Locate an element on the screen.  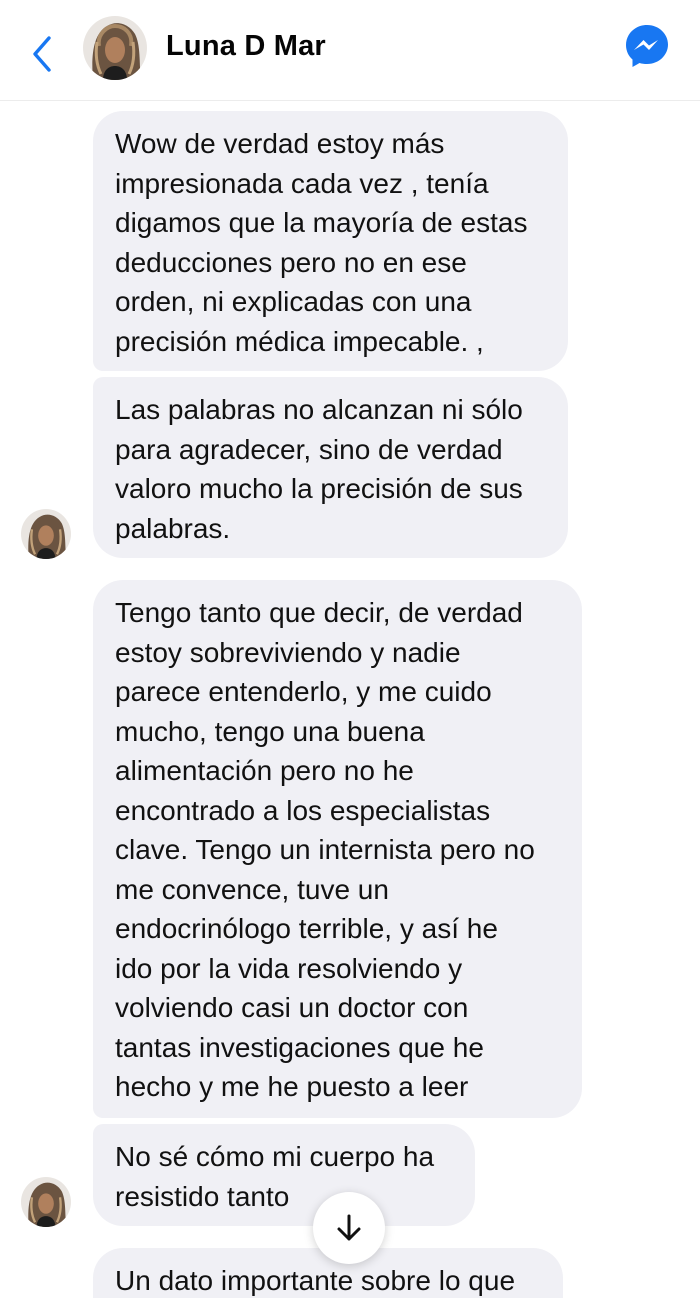
arrow-down-icon is located at coordinates (349, 1227).